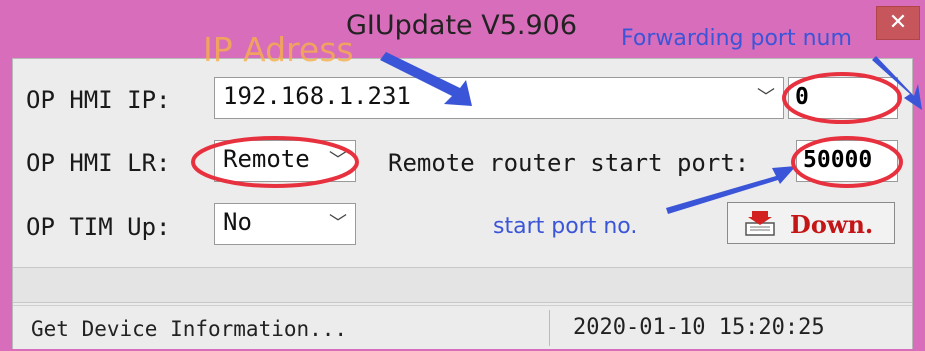 Image resolution: width=925 pixels, height=351 pixels. I want to click on ip-address-combo: 192.168.1.231 ﹀, so click(499, 98).